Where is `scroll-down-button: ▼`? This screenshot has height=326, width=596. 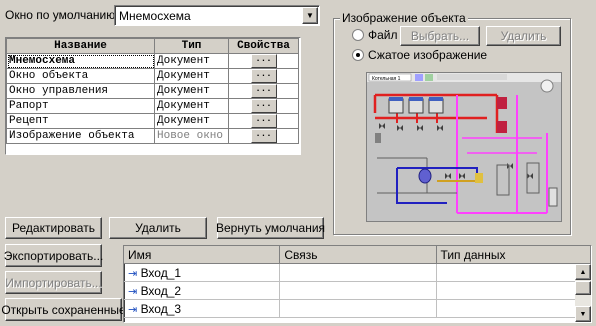
scroll-down-button: ▼ is located at coordinates (583, 314).